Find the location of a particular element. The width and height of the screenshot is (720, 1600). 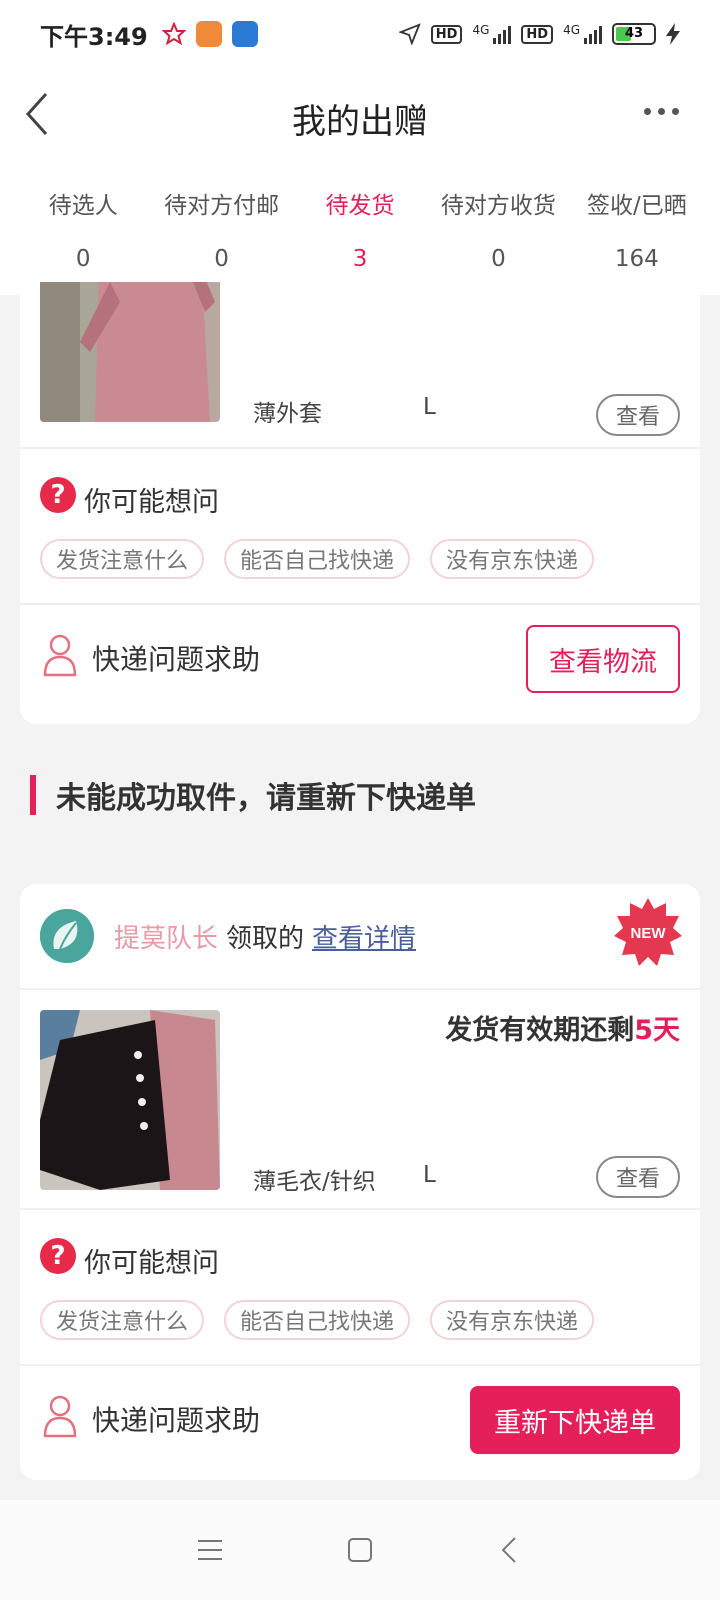

courier-help-row: 快递问题求助 查看物流 is located at coordinates (360, 659).